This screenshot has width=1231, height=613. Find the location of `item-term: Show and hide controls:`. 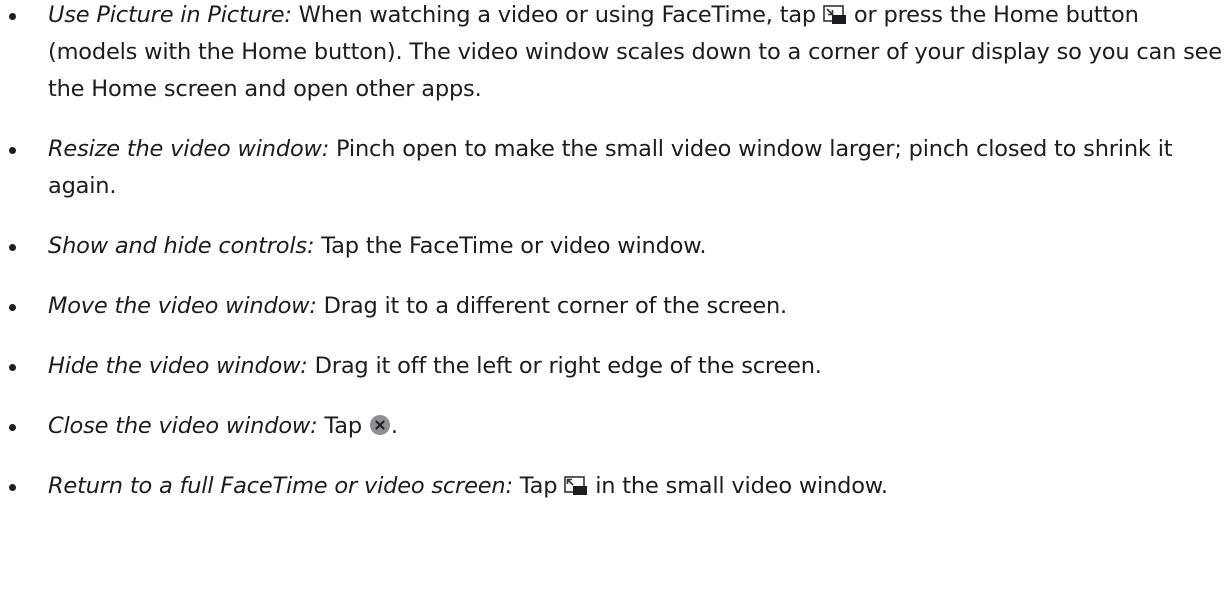

item-term: Show and hide controls: is located at coordinates (181, 246).